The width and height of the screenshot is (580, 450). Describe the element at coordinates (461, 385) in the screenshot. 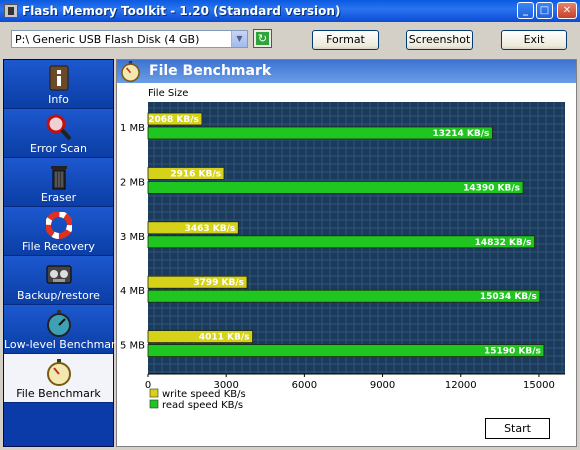

I see `x-tick-label: 12000` at that location.